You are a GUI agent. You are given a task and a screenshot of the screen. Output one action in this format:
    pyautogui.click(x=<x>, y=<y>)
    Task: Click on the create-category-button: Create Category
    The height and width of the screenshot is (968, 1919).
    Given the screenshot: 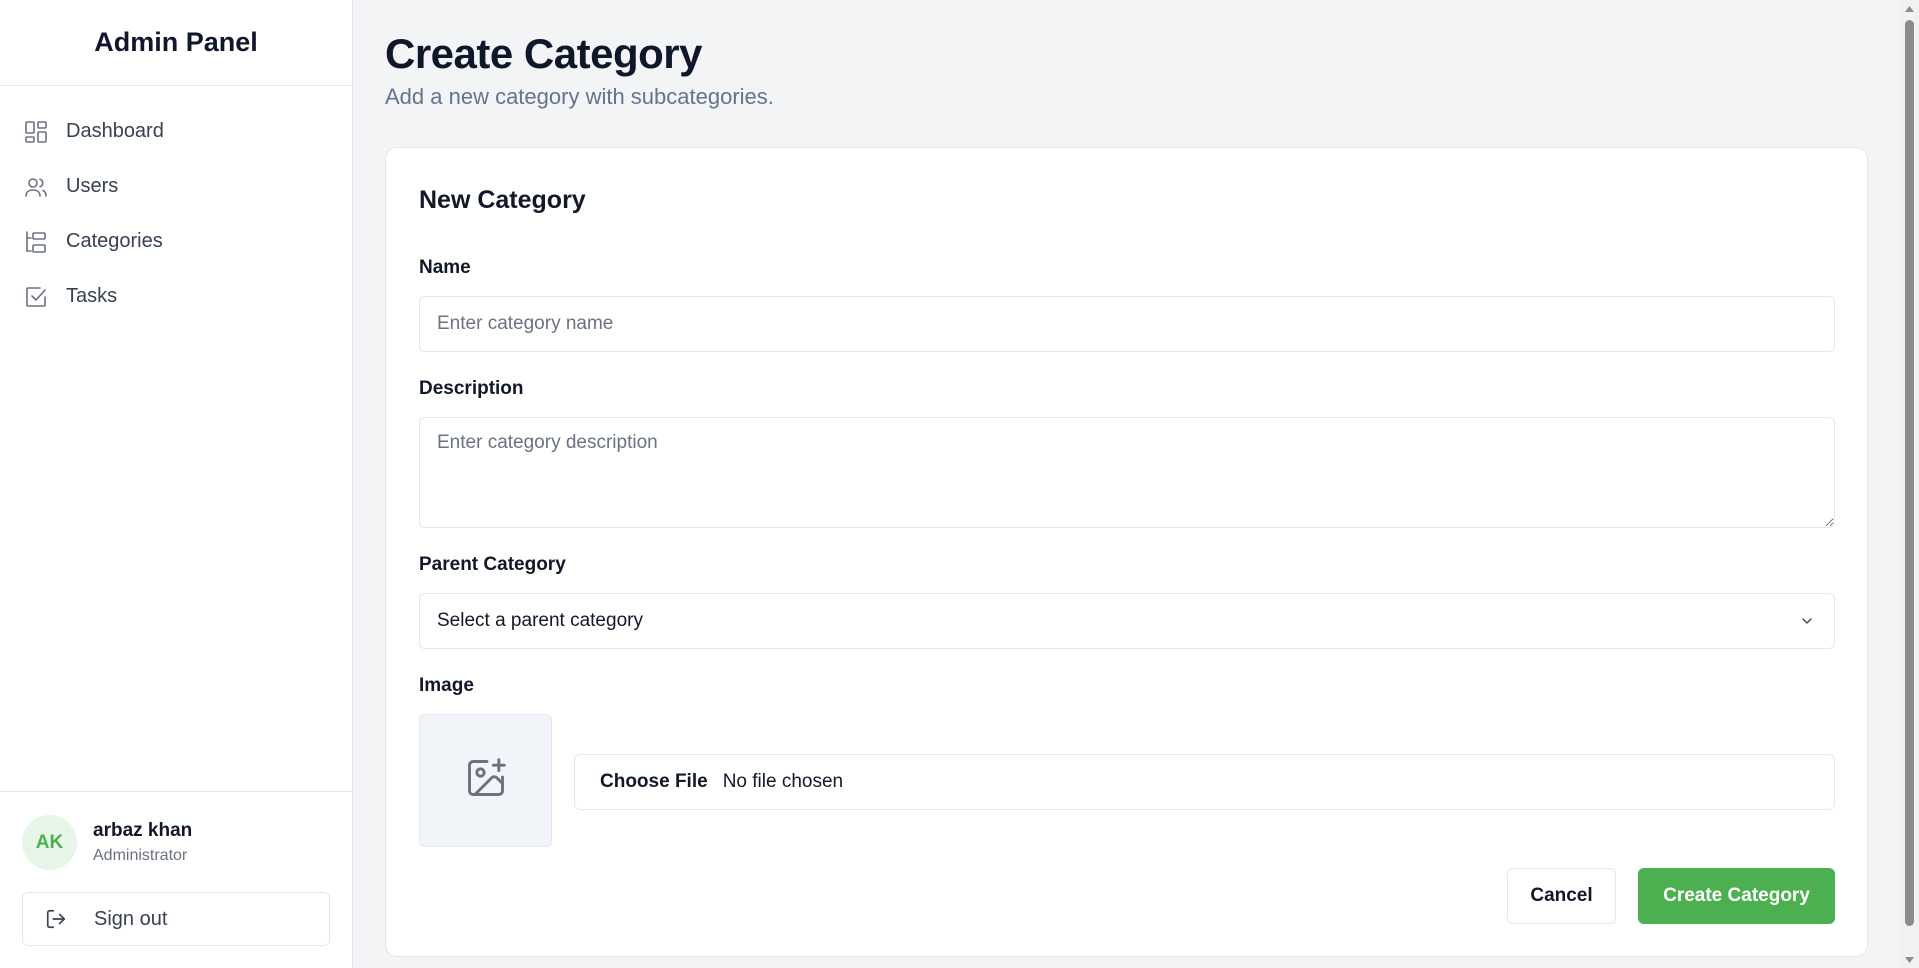 What is the action you would take?
    pyautogui.click(x=1736, y=896)
    